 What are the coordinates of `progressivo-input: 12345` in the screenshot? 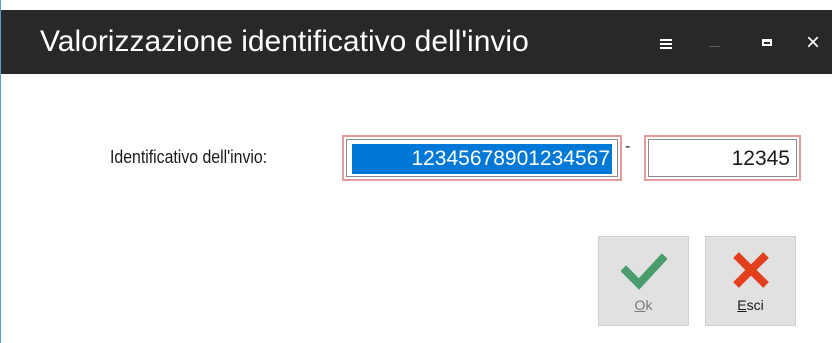 It's located at (722, 158).